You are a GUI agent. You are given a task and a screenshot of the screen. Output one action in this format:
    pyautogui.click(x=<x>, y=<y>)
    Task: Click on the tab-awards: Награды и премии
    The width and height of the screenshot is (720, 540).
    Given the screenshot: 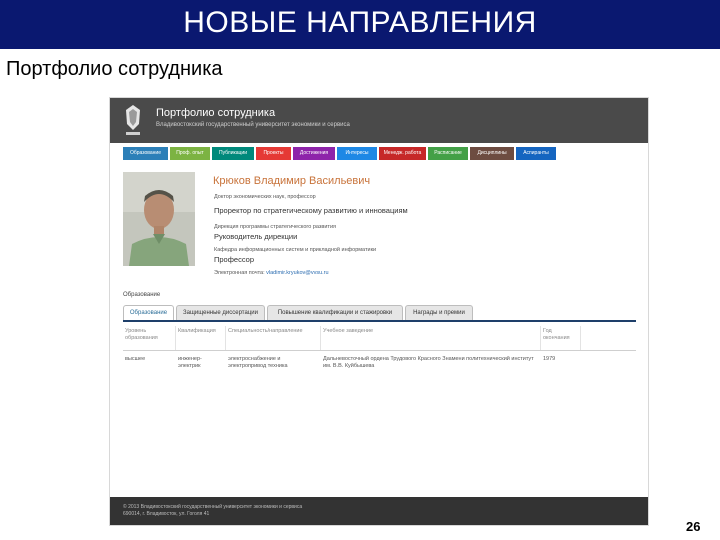 What is the action you would take?
    pyautogui.click(x=439, y=312)
    